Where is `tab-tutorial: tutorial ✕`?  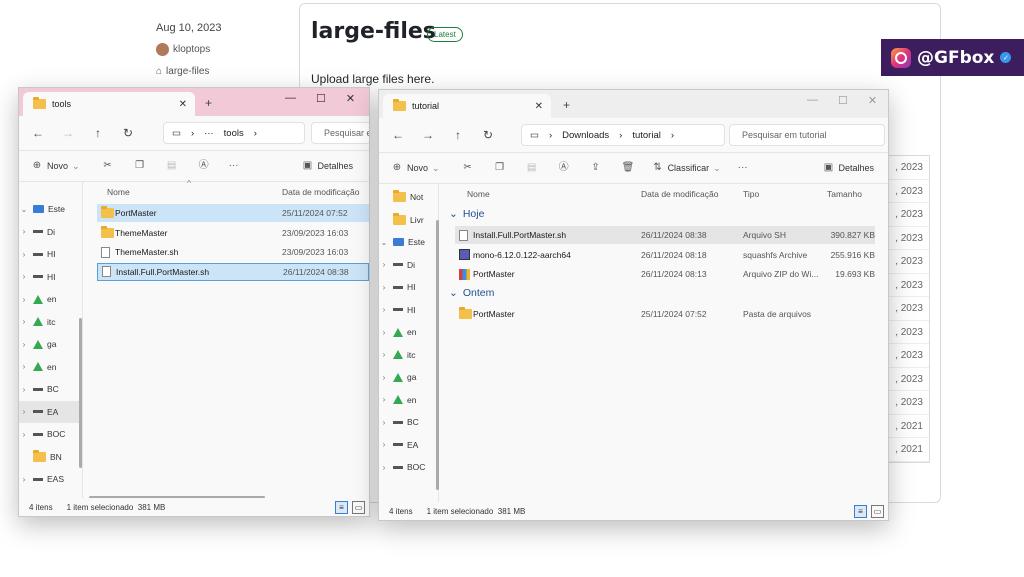 tab-tutorial: tutorial ✕ is located at coordinates (467, 106).